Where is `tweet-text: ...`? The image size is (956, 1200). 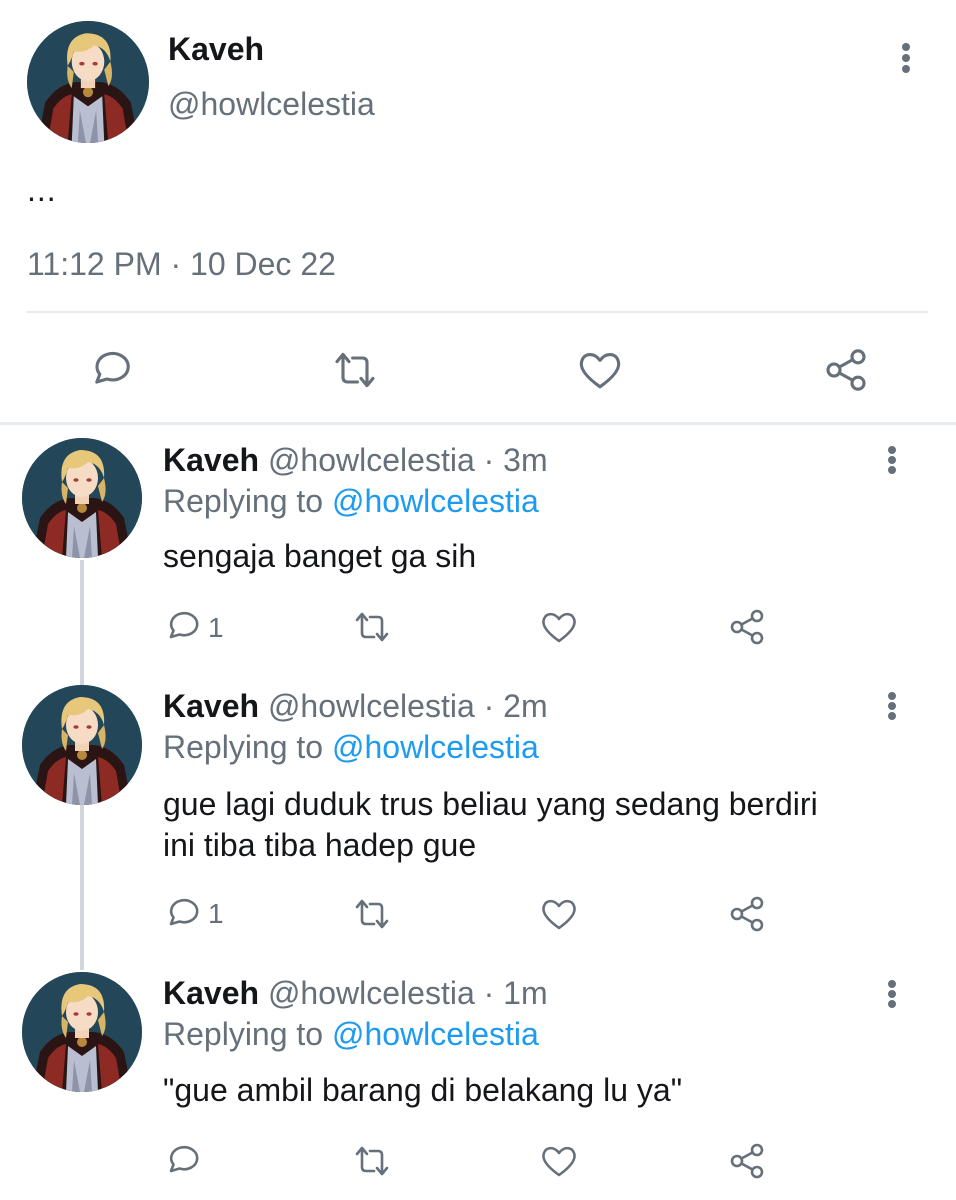 tweet-text: ... is located at coordinates (42, 190).